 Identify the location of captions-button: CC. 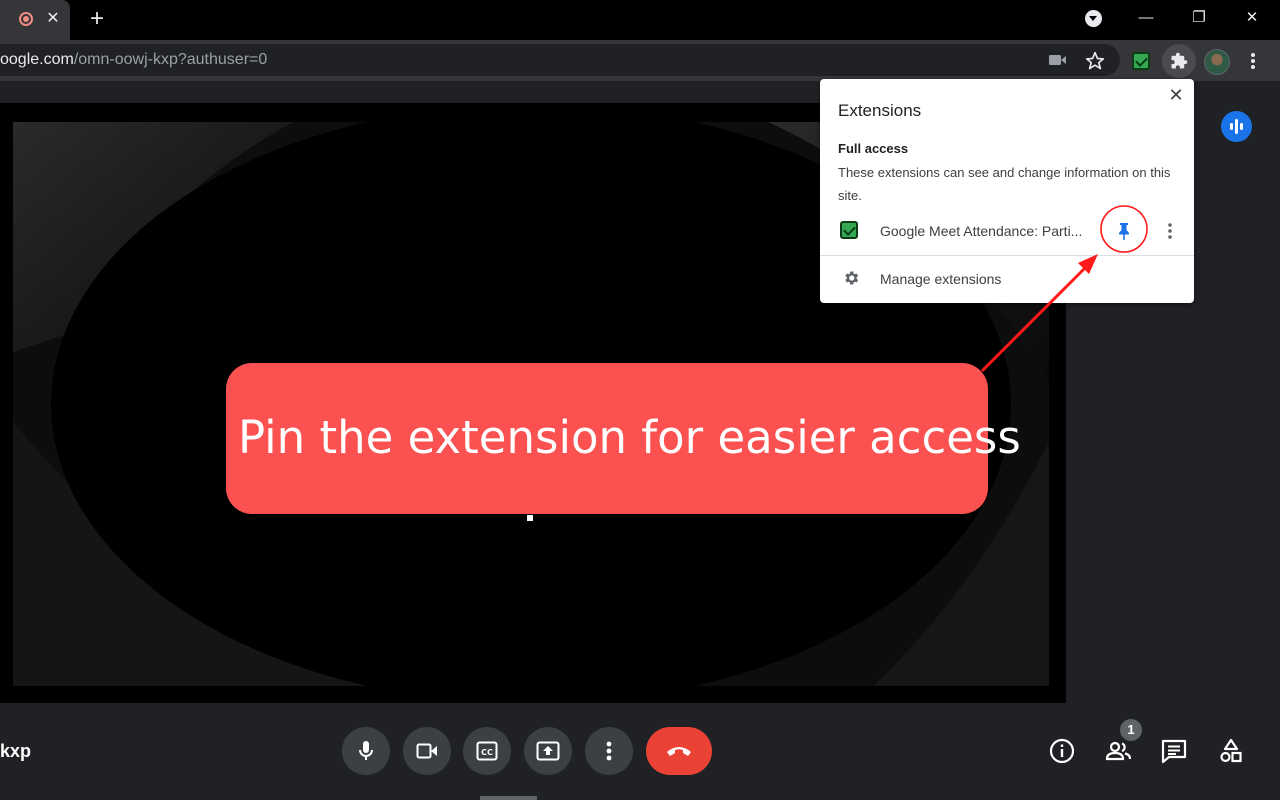
(487, 751).